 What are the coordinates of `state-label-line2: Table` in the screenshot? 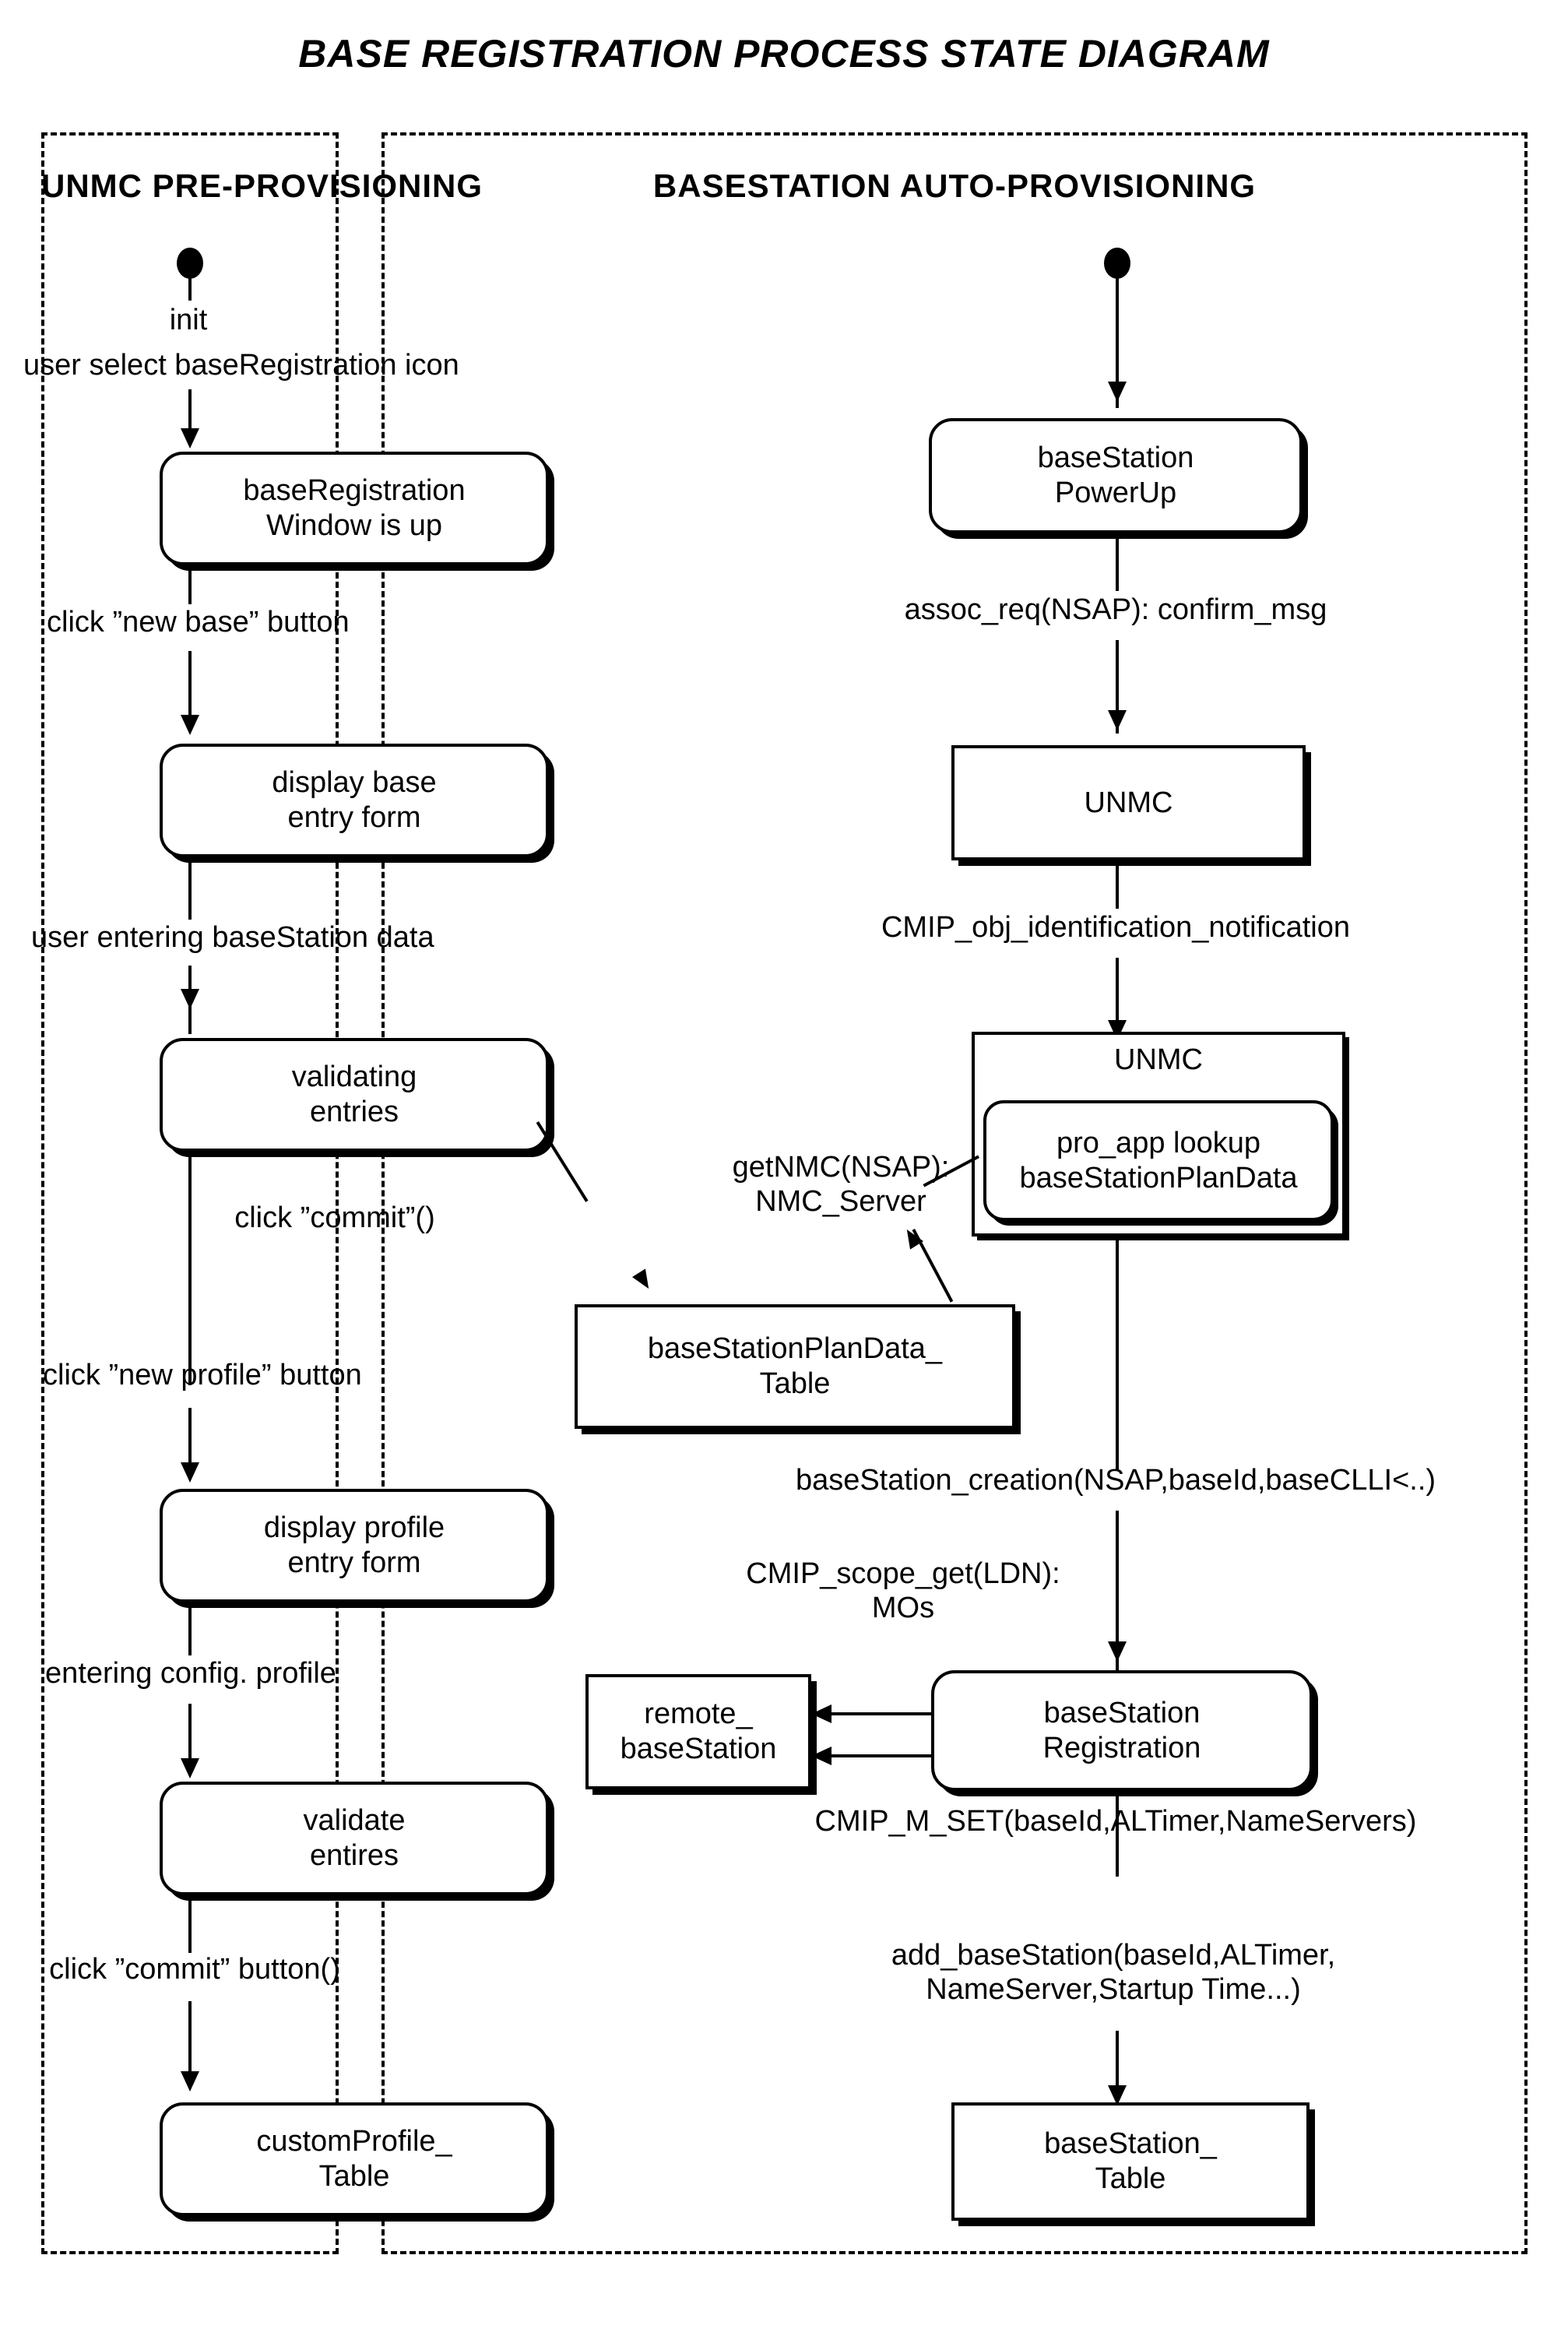 It's located at (354, 2176).